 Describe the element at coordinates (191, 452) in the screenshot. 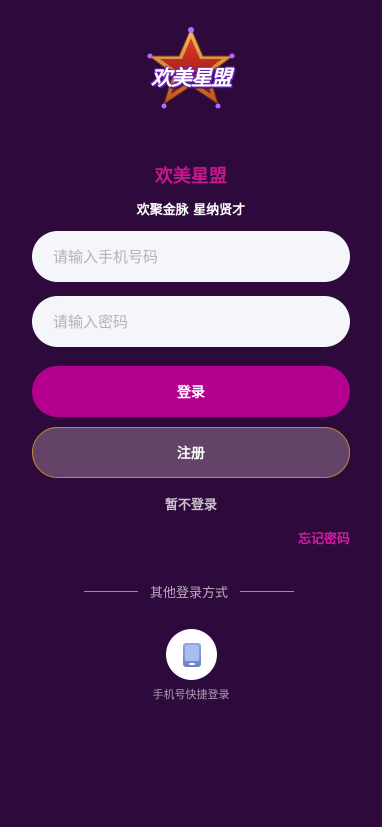

I see `register-button: 注册` at that location.